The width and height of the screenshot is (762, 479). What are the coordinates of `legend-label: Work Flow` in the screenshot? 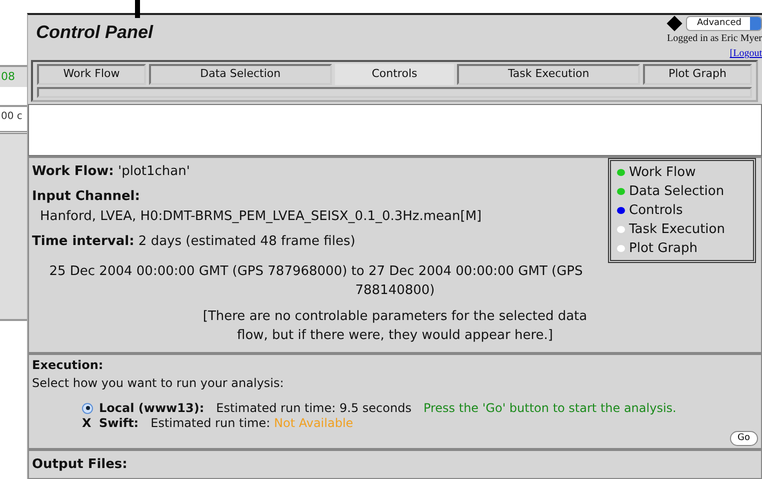 It's located at (662, 173).